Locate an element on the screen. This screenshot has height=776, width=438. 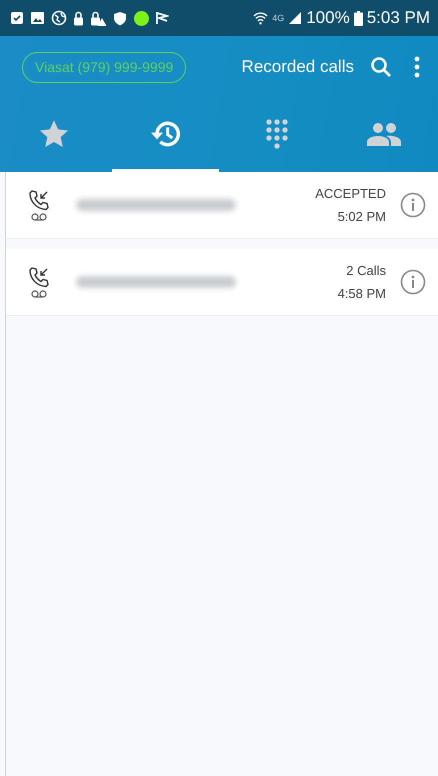
contacts-icon is located at coordinates (384, 134).